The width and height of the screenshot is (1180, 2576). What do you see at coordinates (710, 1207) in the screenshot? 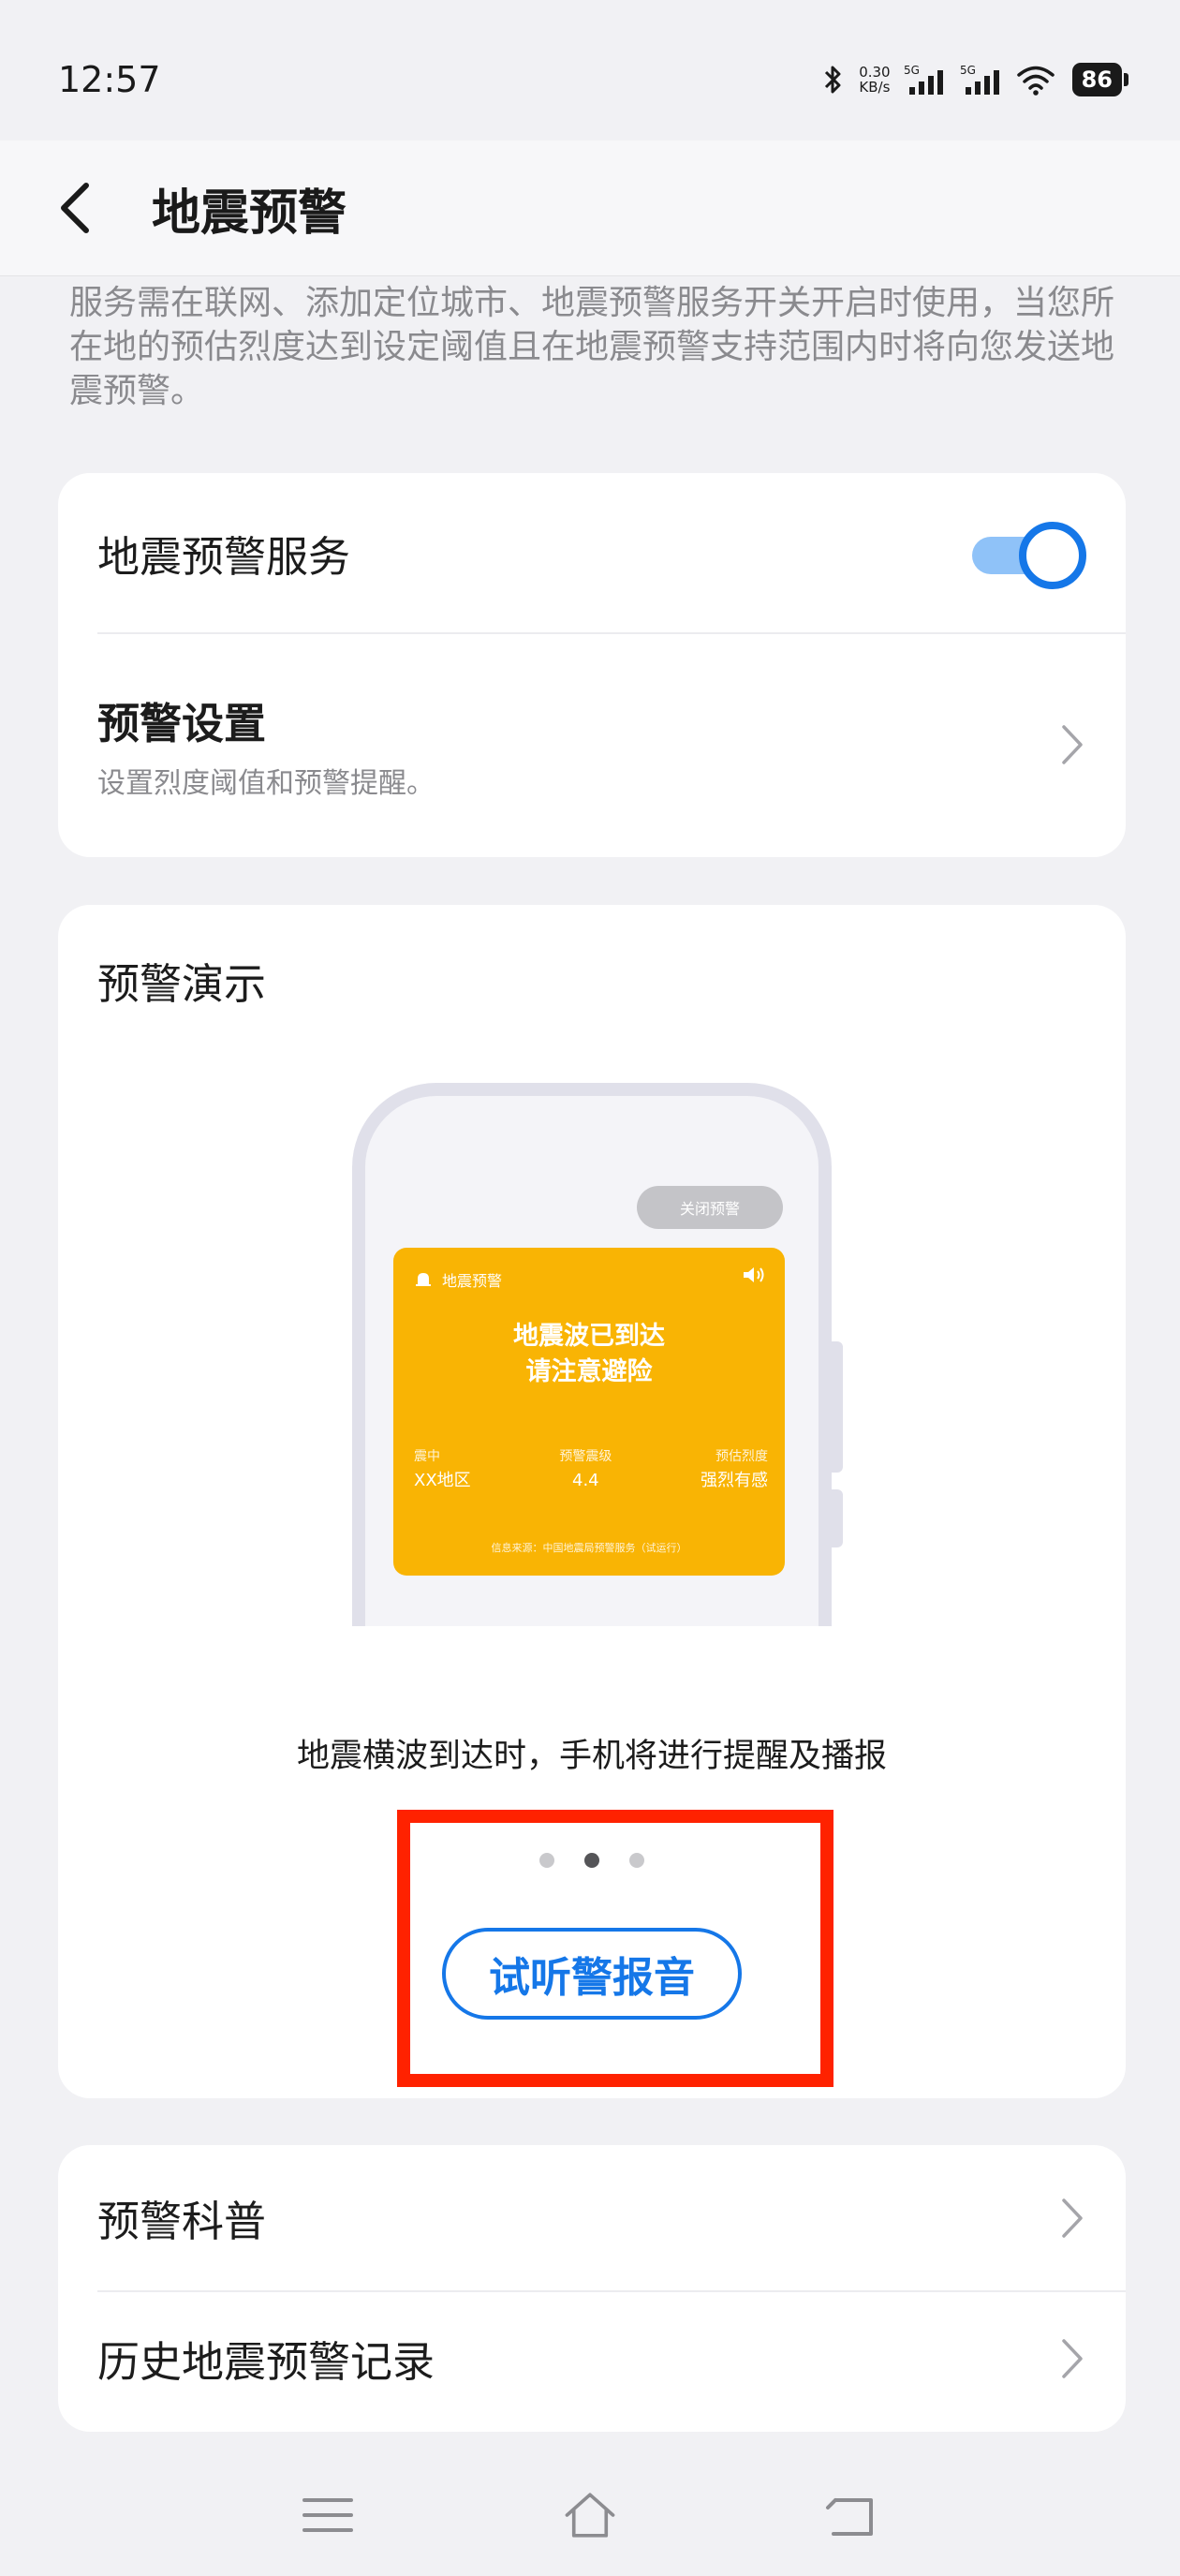
I see `close-alert-pill: 关闭预警` at bounding box center [710, 1207].